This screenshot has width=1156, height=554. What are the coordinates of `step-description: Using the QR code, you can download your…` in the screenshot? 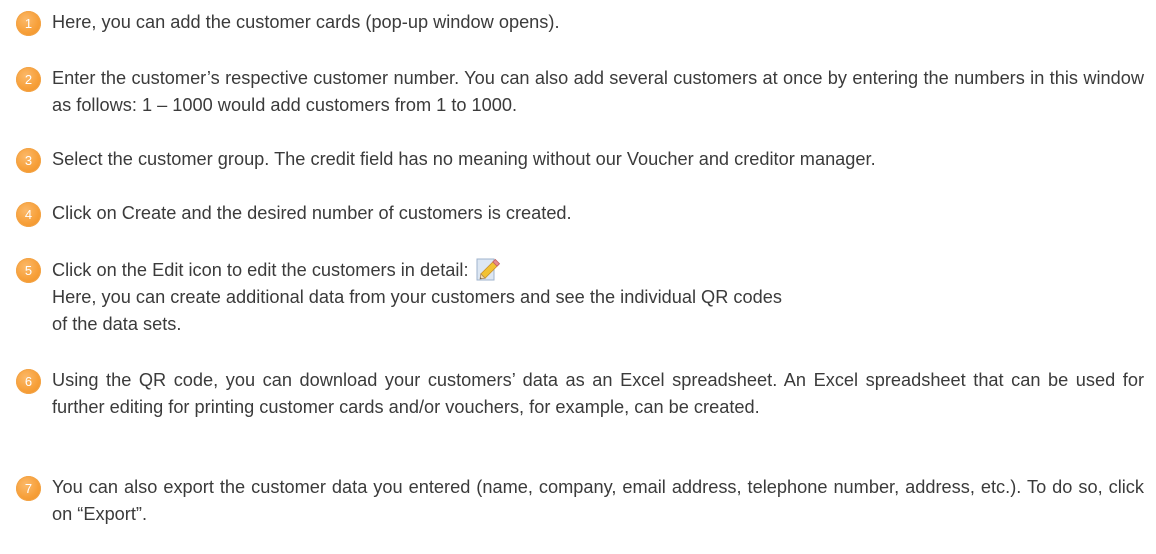 It's located at (598, 393).